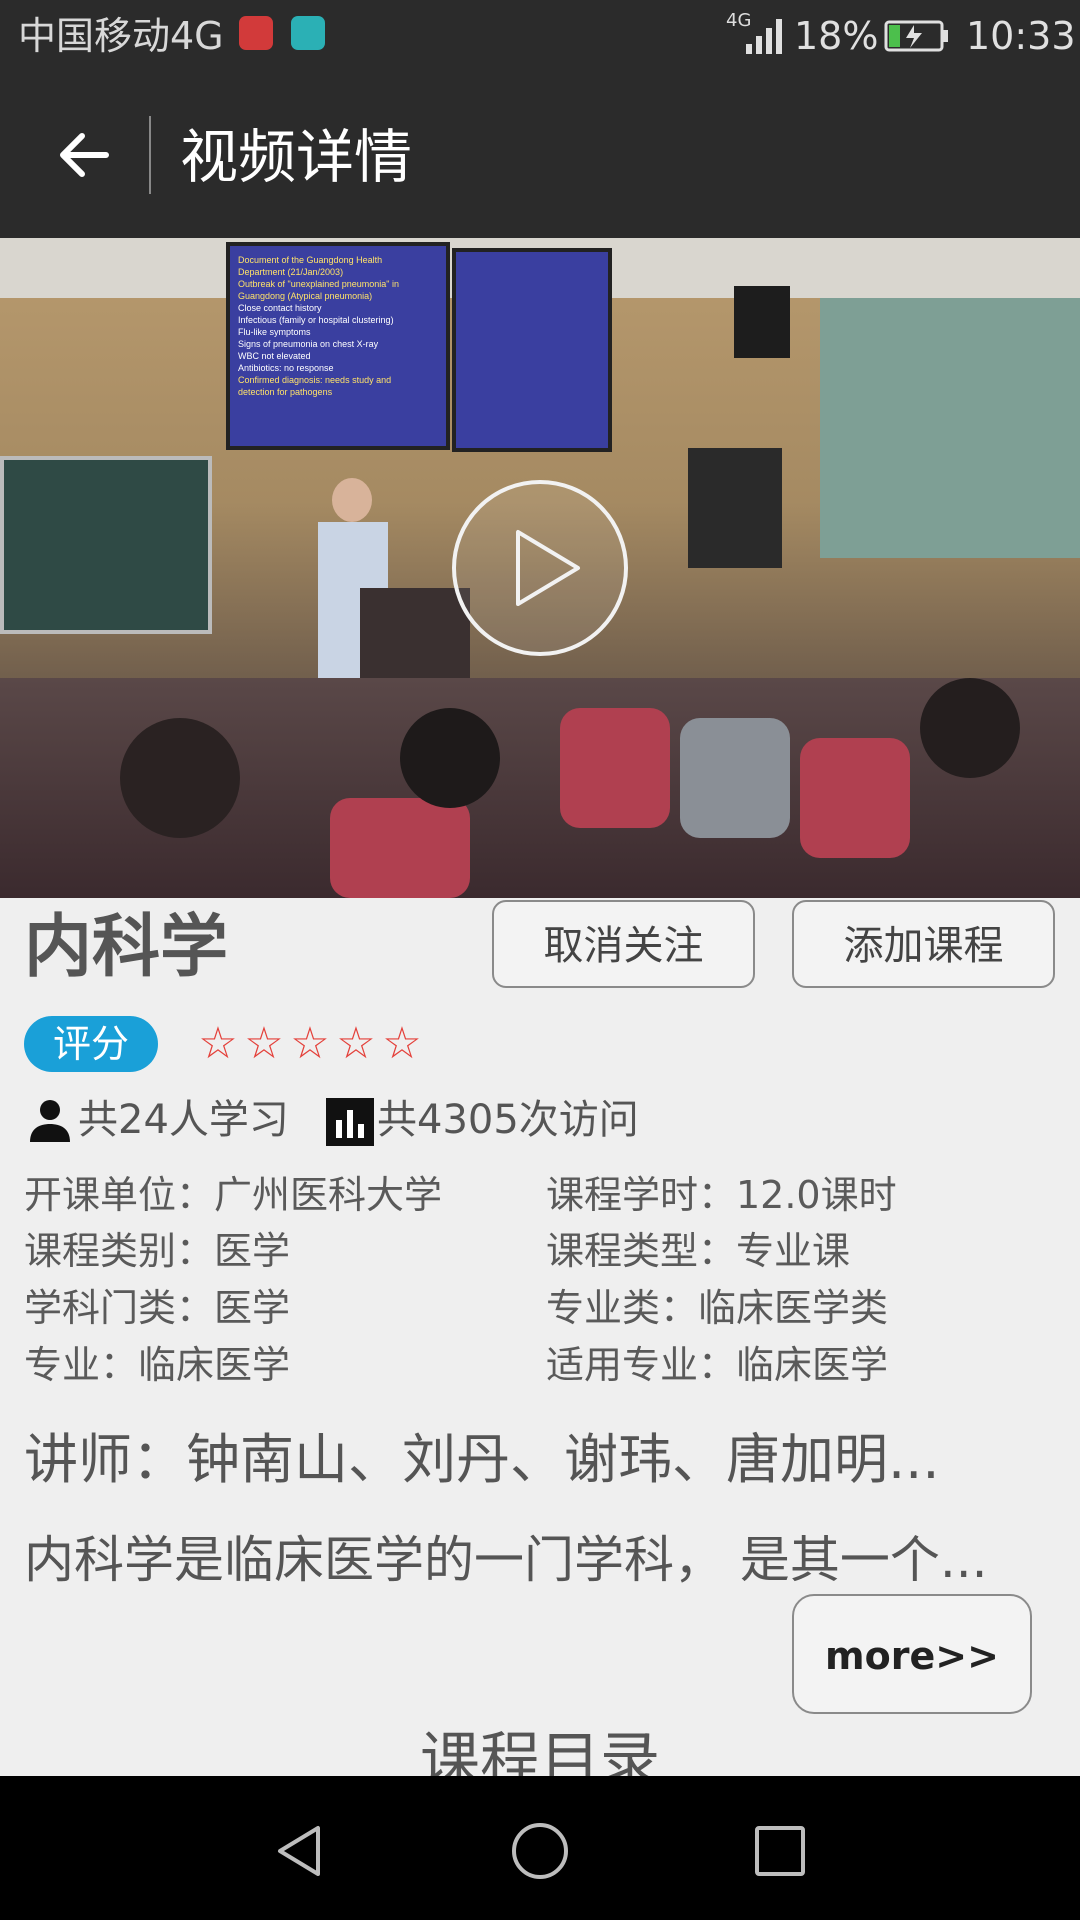 This screenshot has height=1920, width=1080. What do you see at coordinates (291, 272) in the screenshot?
I see `slide-text: Department (21/Jan/2003)` at bounding box center [291, 272].